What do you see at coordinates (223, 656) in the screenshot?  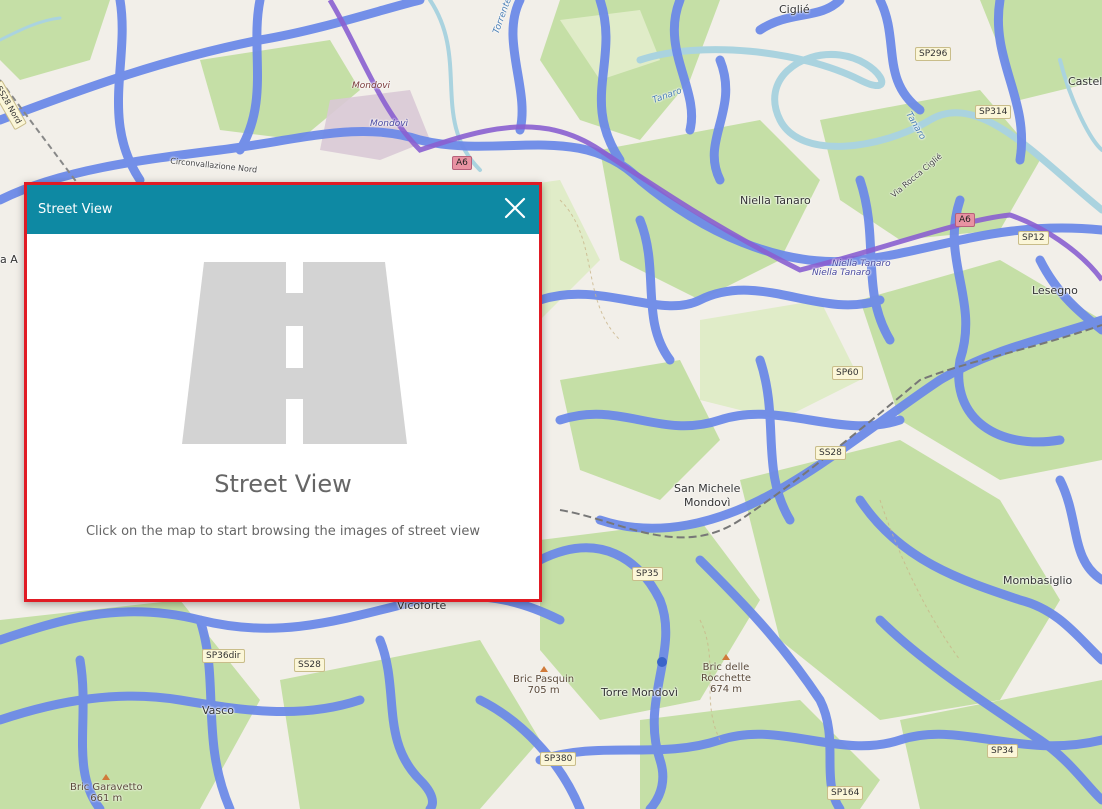 I see `road-shield-sp36dir: SP36dir` at bounding box center [223, 656].